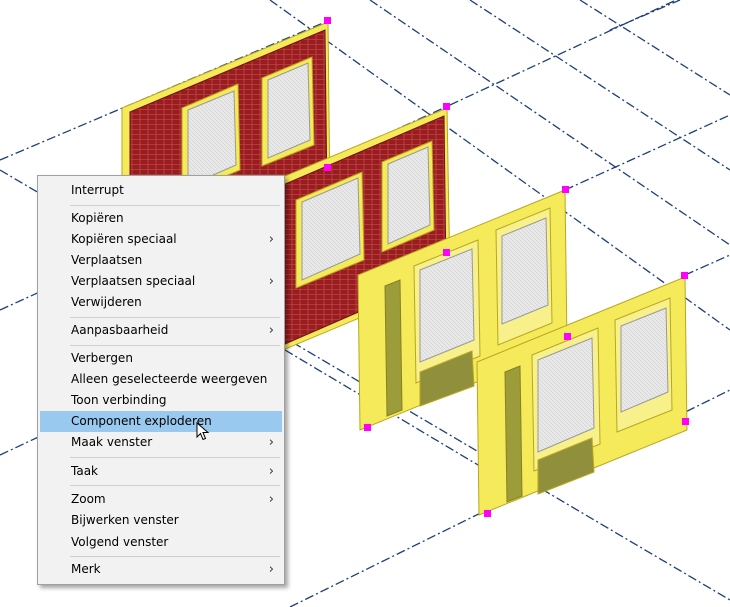 The image size is (730, 607). I want to click on menu-item-label: Volgend venster, so click(120, 542).